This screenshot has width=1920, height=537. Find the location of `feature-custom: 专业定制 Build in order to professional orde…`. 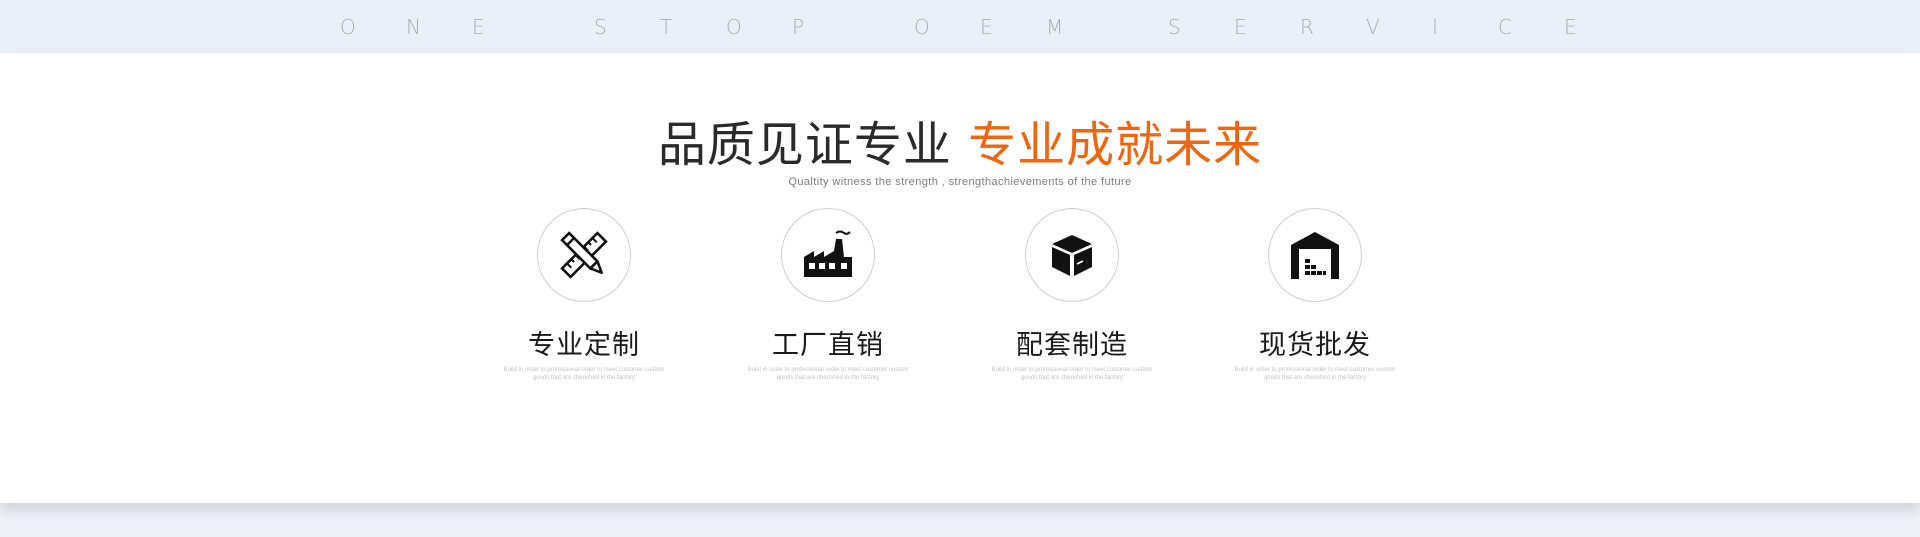

feature-custom: 专业定制 Build in order to professional orde… is located at coordinates (584, 295).